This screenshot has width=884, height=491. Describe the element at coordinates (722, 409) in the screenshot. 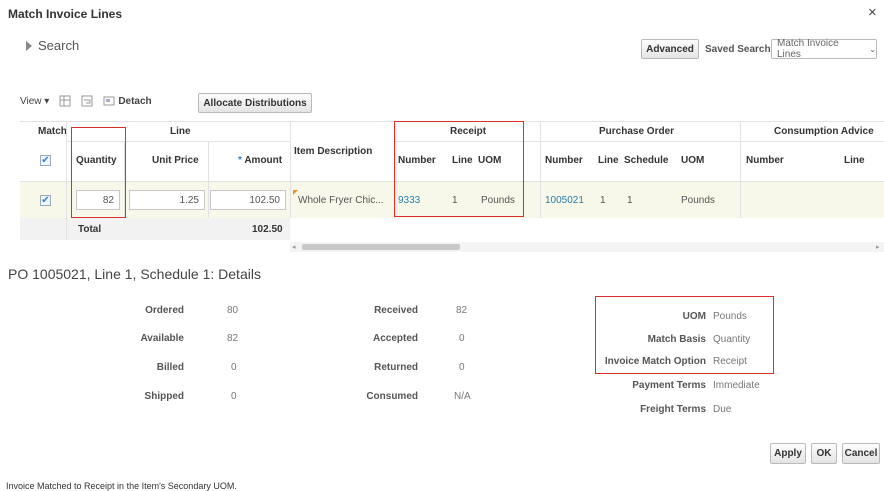

I see `freight-terms-value: Due` at that location.